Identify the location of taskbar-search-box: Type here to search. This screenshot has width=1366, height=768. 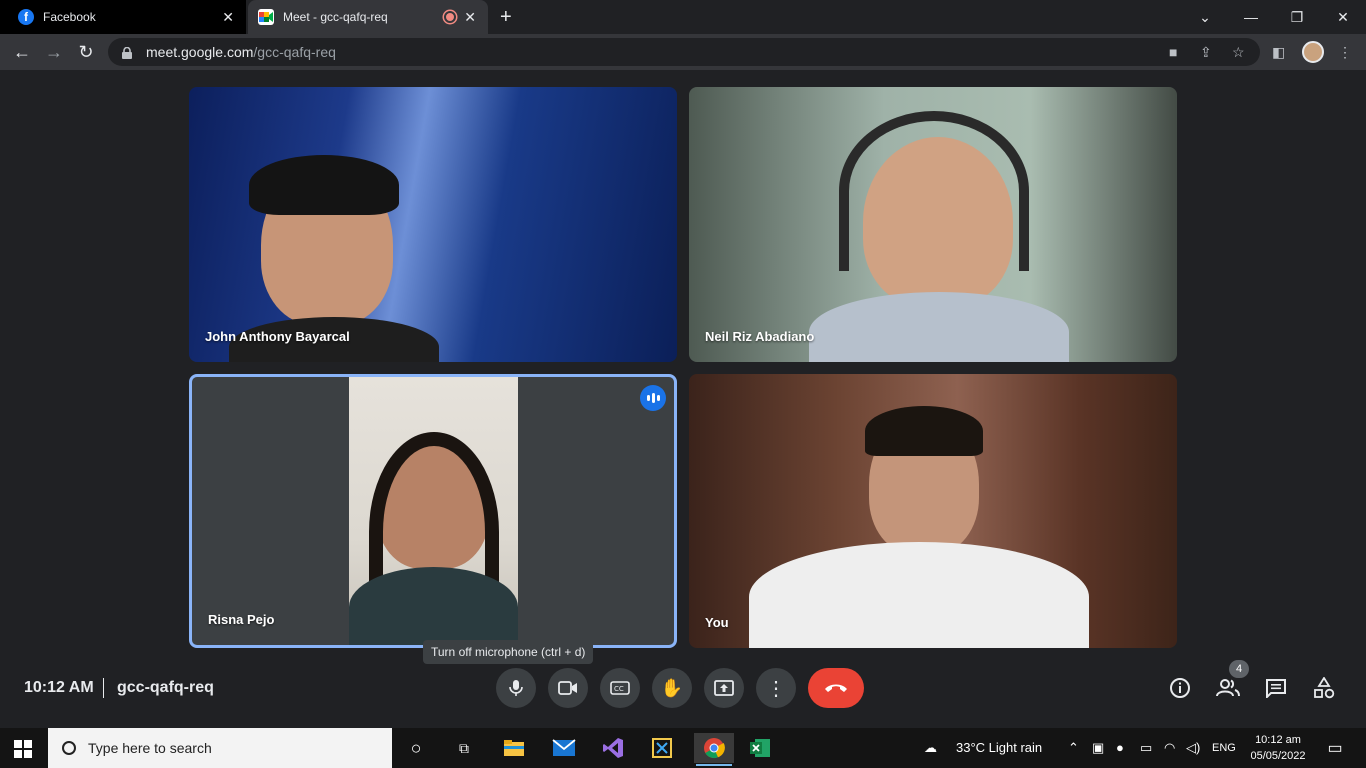
(220, 748).